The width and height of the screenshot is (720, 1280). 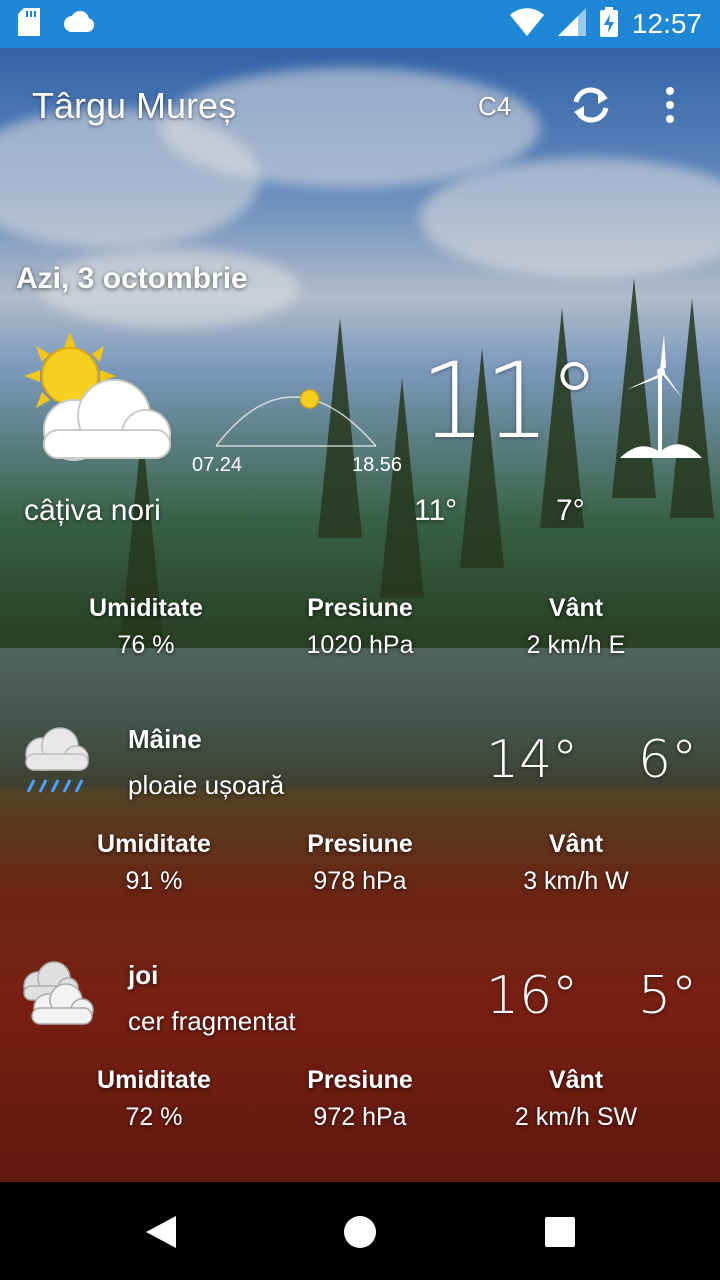 What do you see at coordinates (494, 106) in the screenshot?
I see `units-button: C4` at bounding box center [494, 106].